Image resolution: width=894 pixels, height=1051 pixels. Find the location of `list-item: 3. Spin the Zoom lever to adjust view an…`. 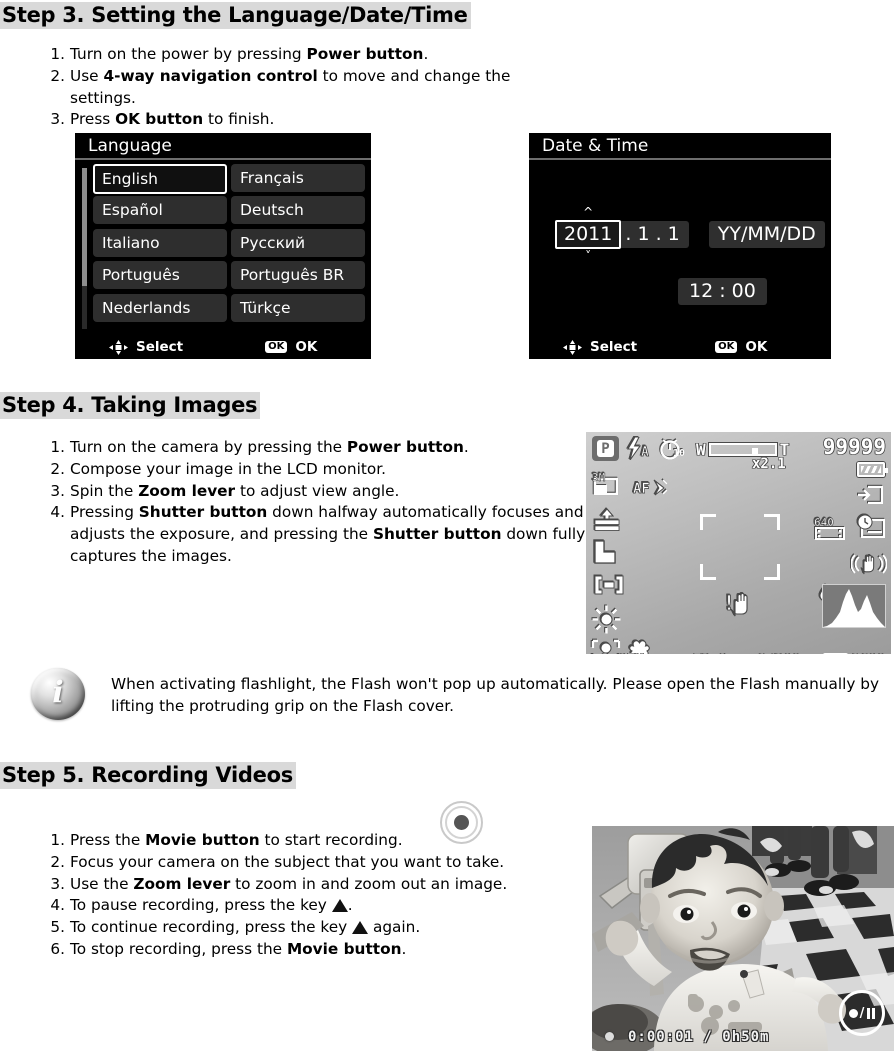

list-item: 3. Spin the Zoom lever to adjust view an… is located at coordinates (316, 492).